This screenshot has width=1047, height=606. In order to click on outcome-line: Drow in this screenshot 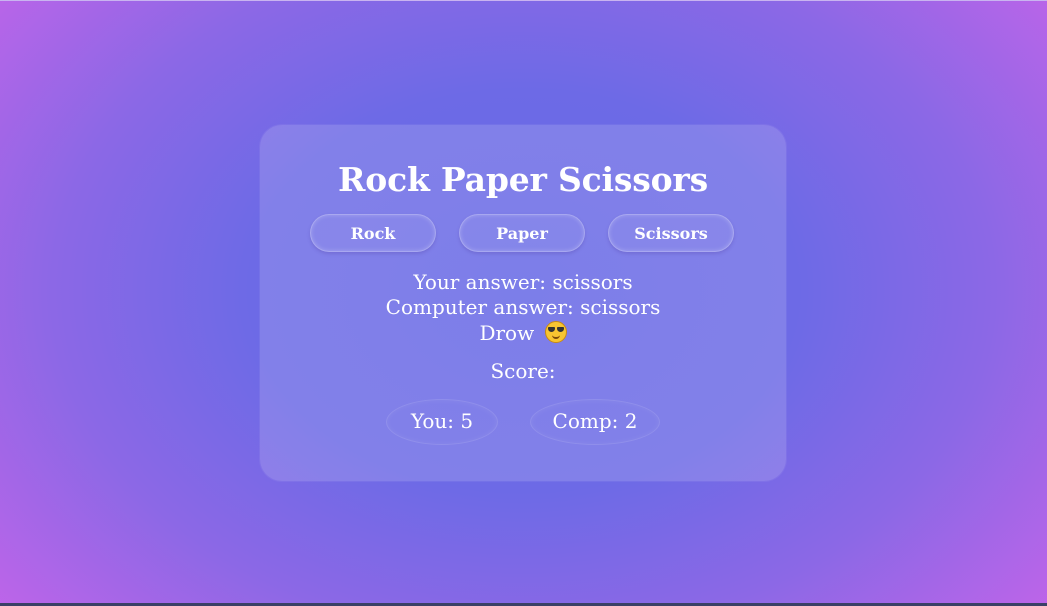, I will do `click(523, 333)`.